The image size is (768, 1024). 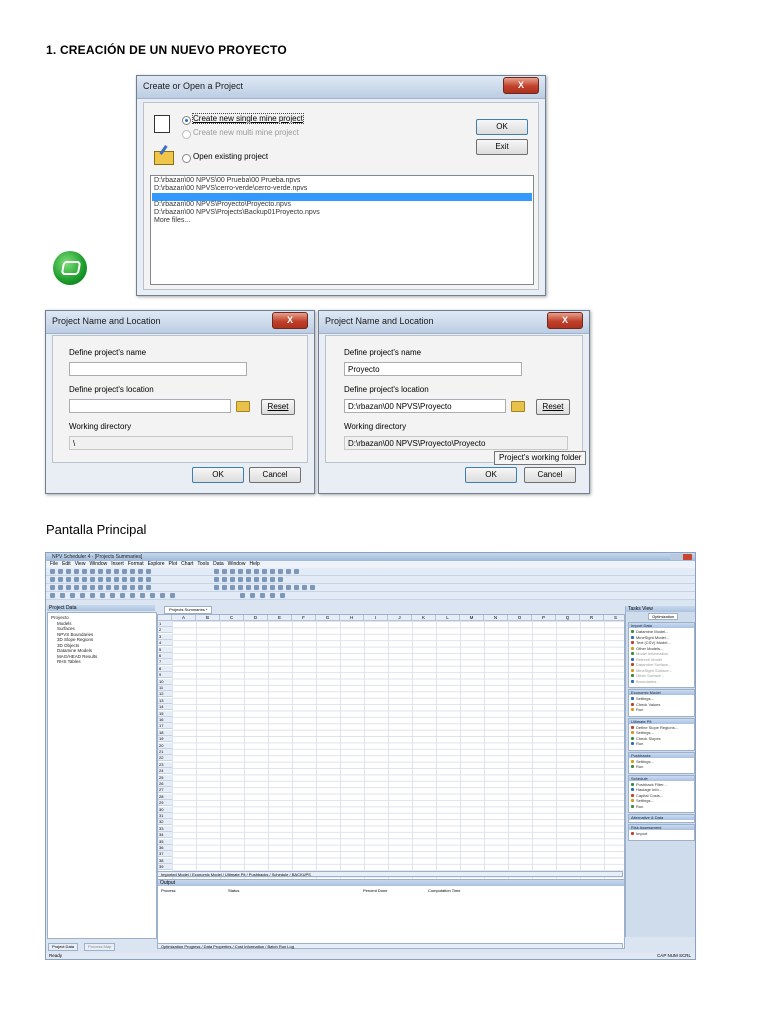 I want to click on close-button: X, so click(x=290, y=320).